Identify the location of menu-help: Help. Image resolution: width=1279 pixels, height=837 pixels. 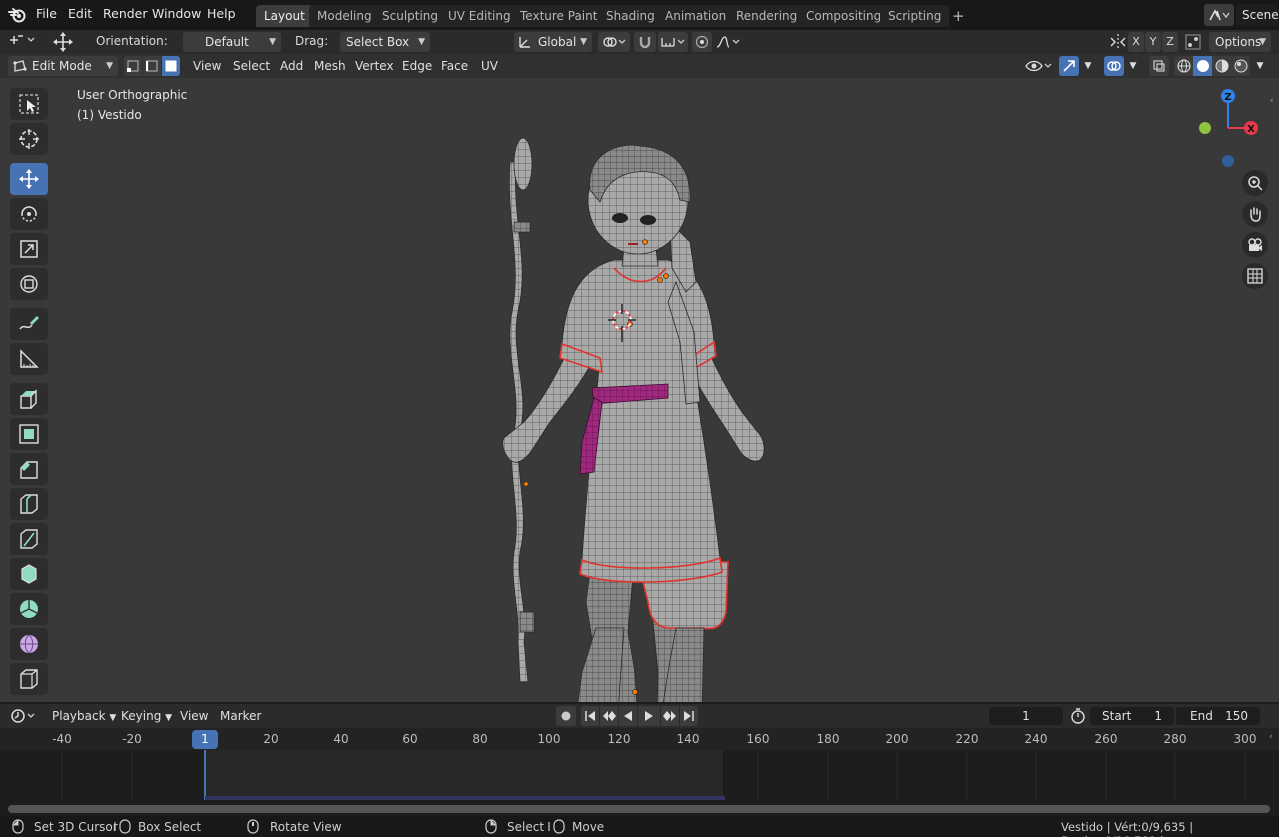
(221, 13).